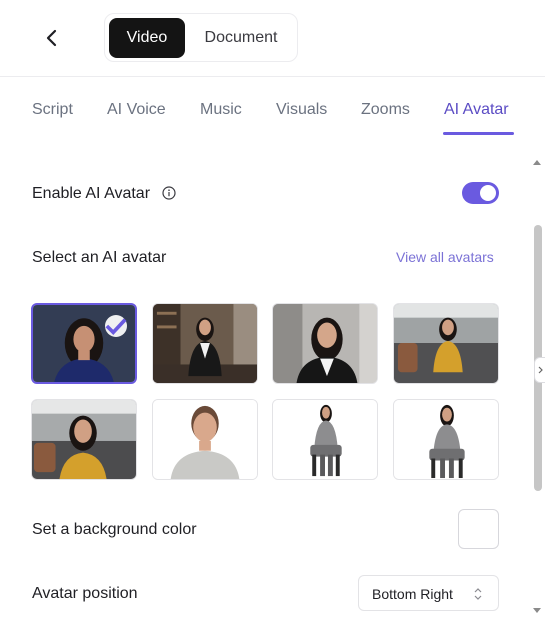 This screenshot has height=638, width=545. I want to click on tab-zooms: Zooms, so click(385, 110).